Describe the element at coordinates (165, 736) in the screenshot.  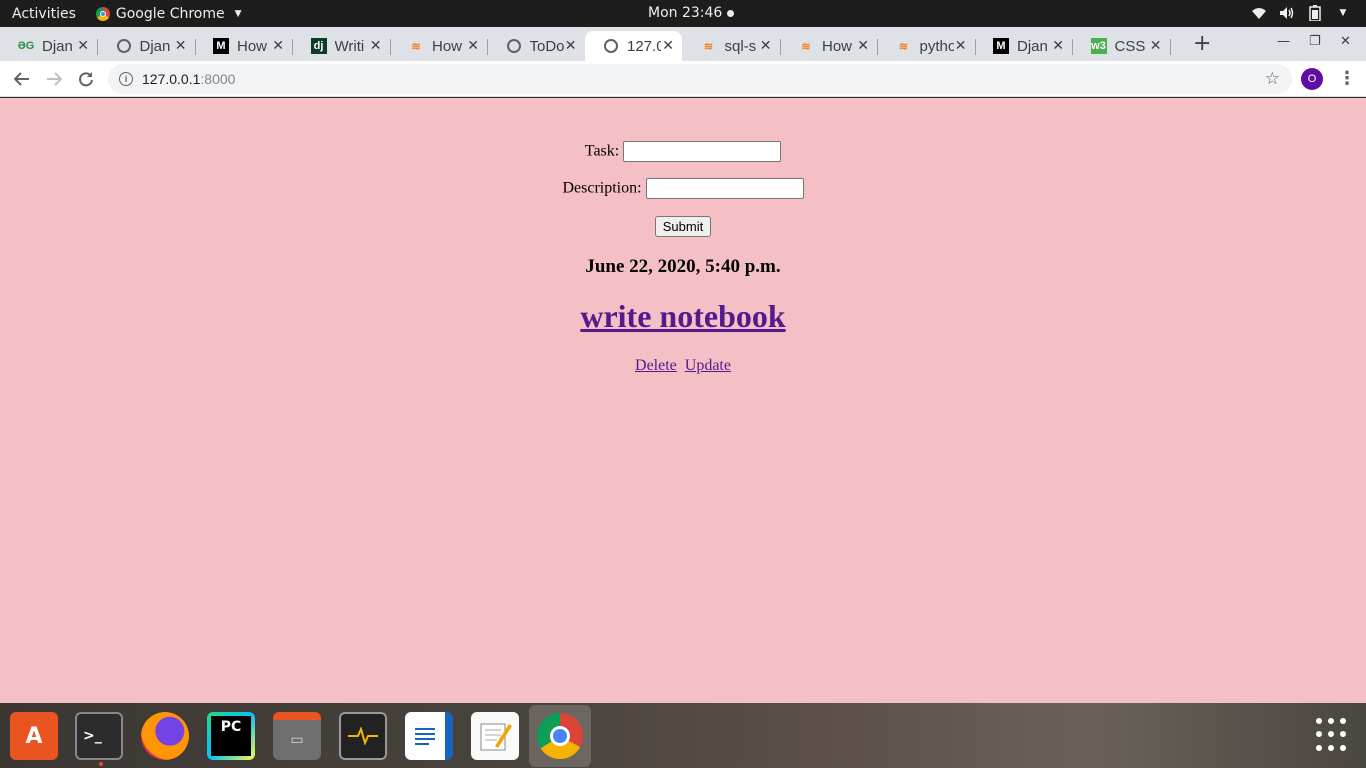
I see `firefox-icon` at that location.